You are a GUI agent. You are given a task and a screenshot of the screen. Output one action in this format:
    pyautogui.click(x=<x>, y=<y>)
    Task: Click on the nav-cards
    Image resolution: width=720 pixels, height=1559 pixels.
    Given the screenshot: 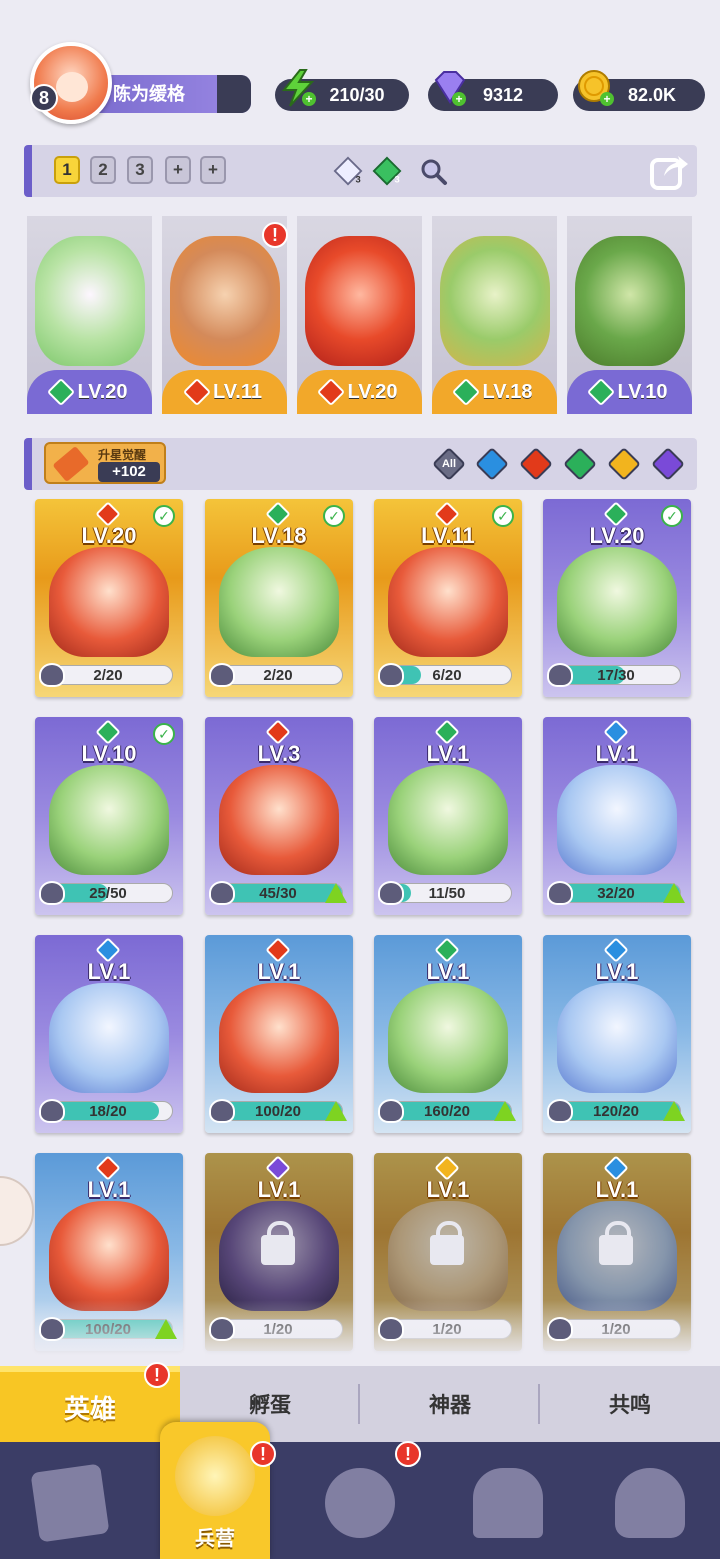 What is the action you would take?
    pyautogui.click(x=70, y=1503)
    